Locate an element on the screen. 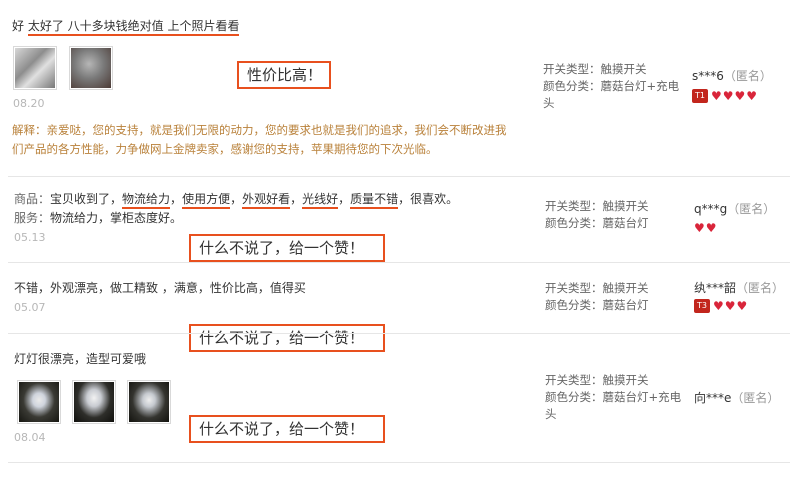  review-date: 05.13 is located at coordinates (30, 237).